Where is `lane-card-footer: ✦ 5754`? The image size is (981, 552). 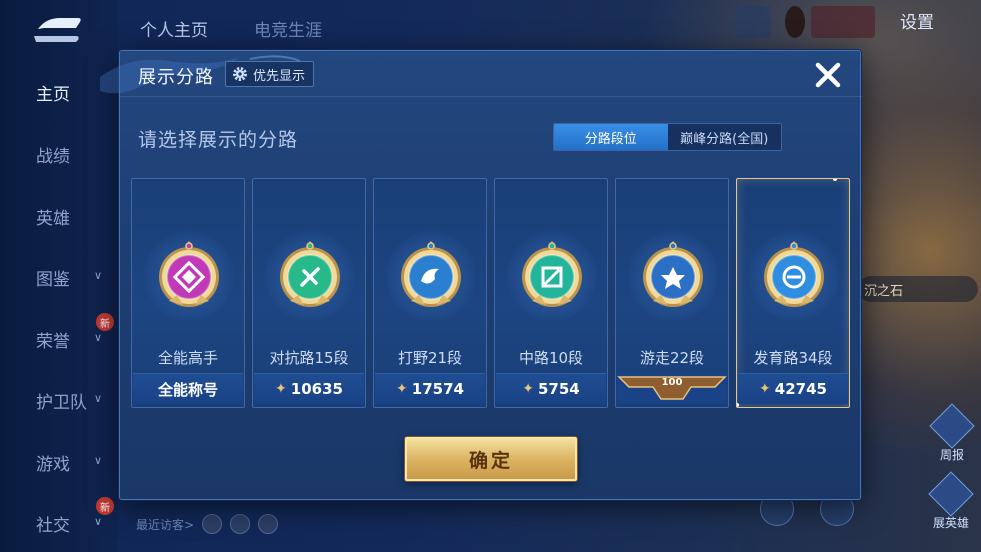 lane-card-footer: ✦ 5754 is located at coordinates (551, 388).